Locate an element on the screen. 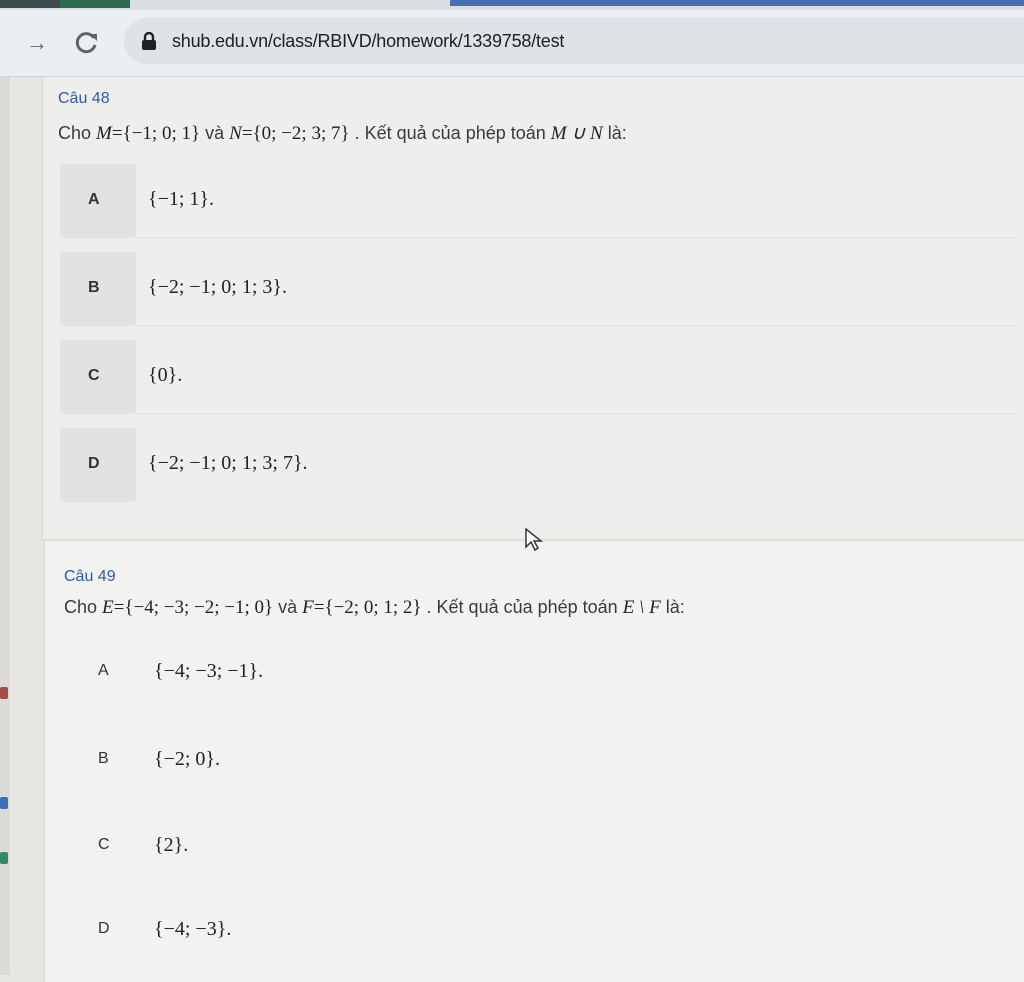 The height and width of the screenshot is (982, 1024). set-m-name: M is located at coordinates (104, 133).